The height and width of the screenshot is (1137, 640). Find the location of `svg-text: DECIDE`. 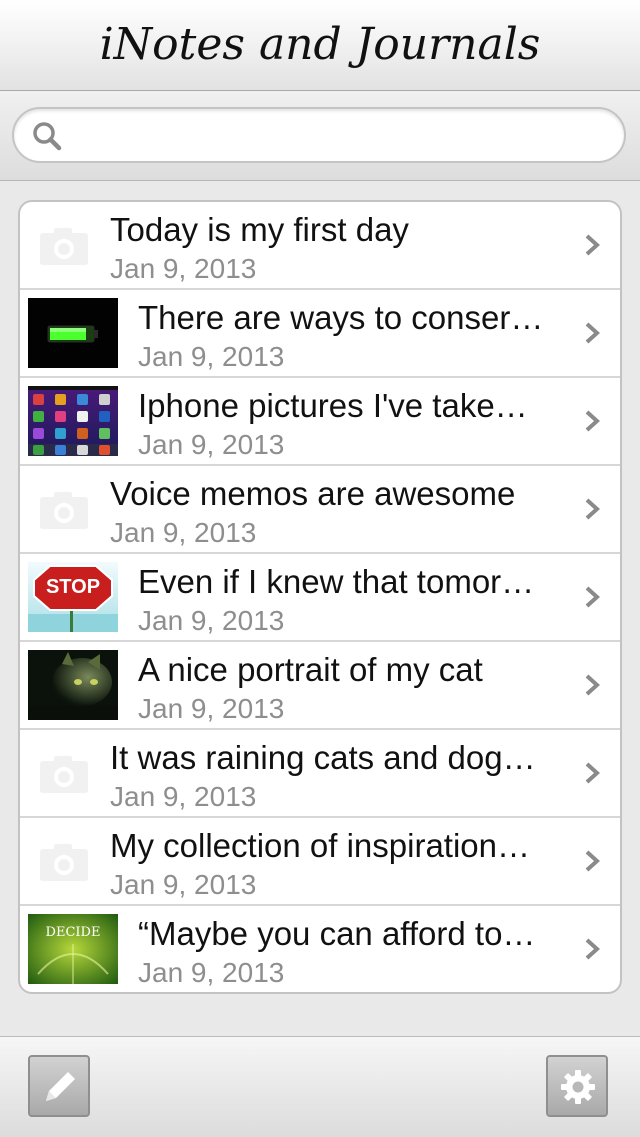

svg-text: DECIDE is located at coordinates (73, 932).